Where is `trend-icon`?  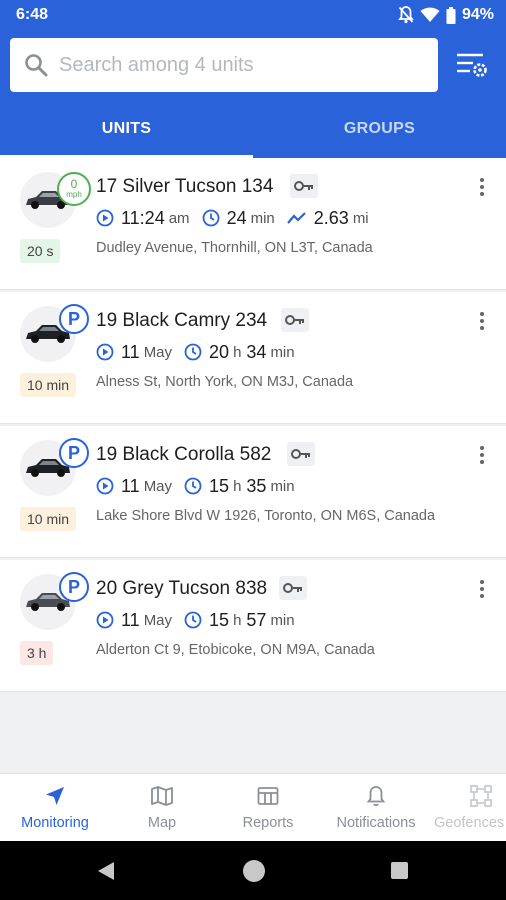
trend-icon is located at coordinates (296, 218).